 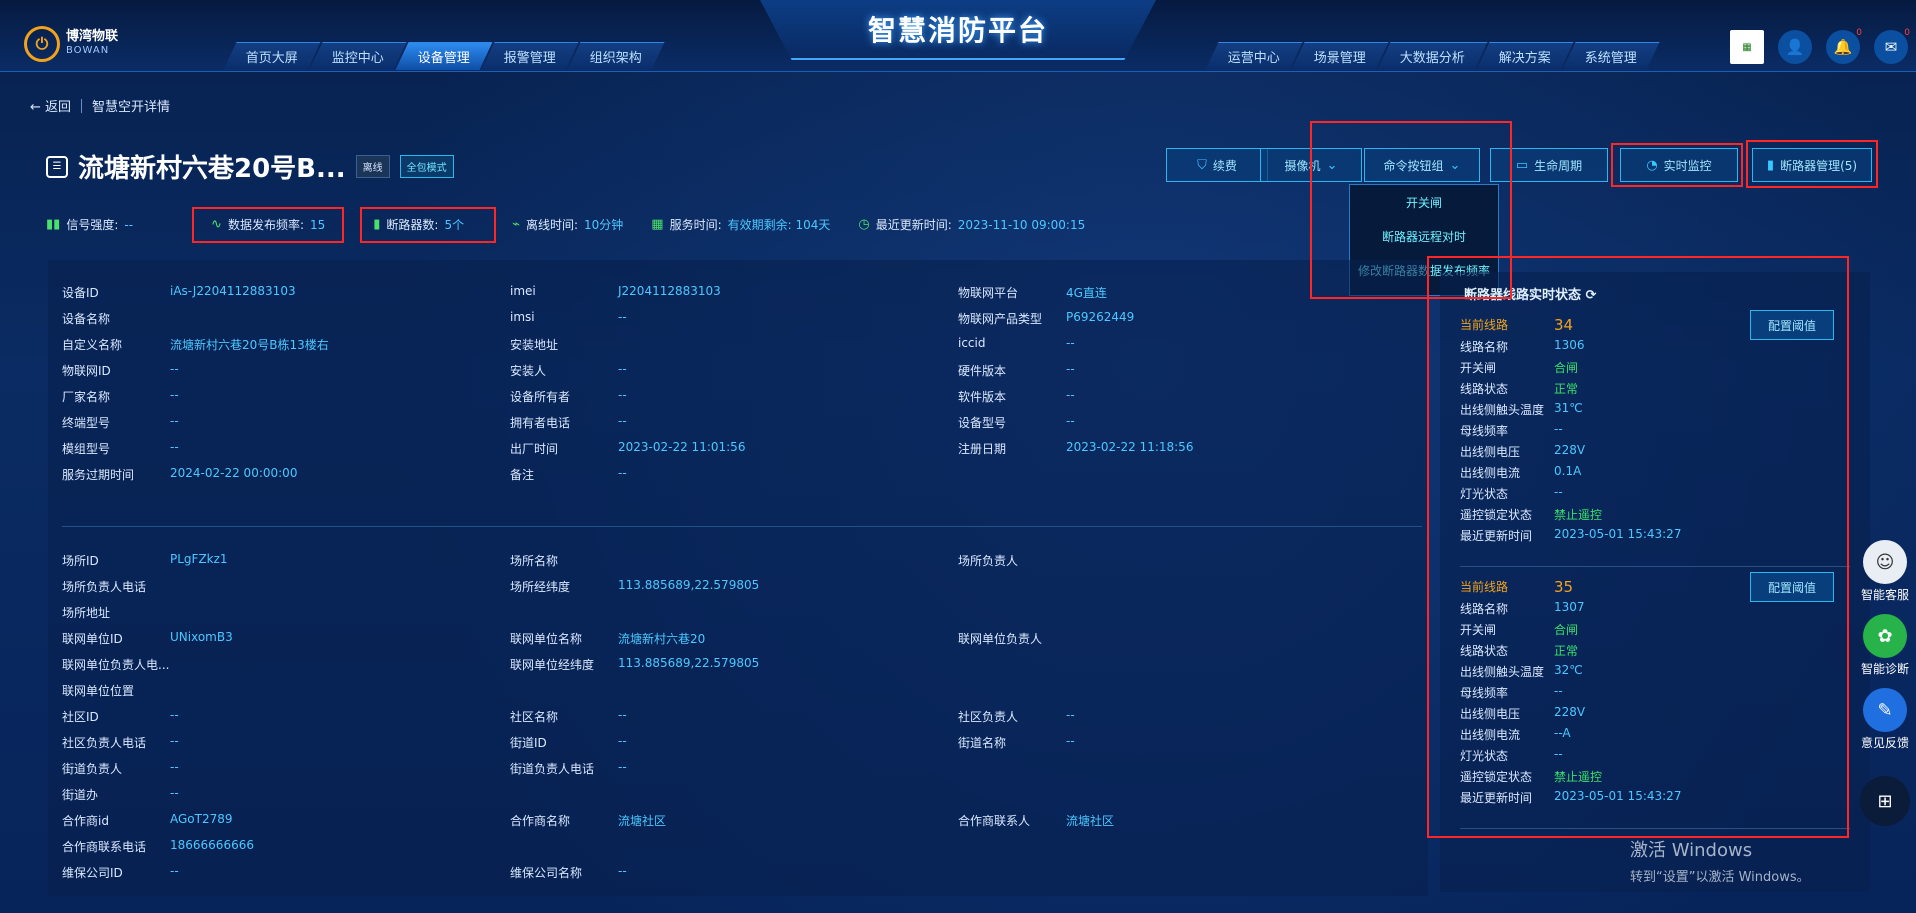 What do you see at coordinates (1254, 56) in the screenshot?
I see `nav-operations: 运营中心` at bounding box center [1254, 56].